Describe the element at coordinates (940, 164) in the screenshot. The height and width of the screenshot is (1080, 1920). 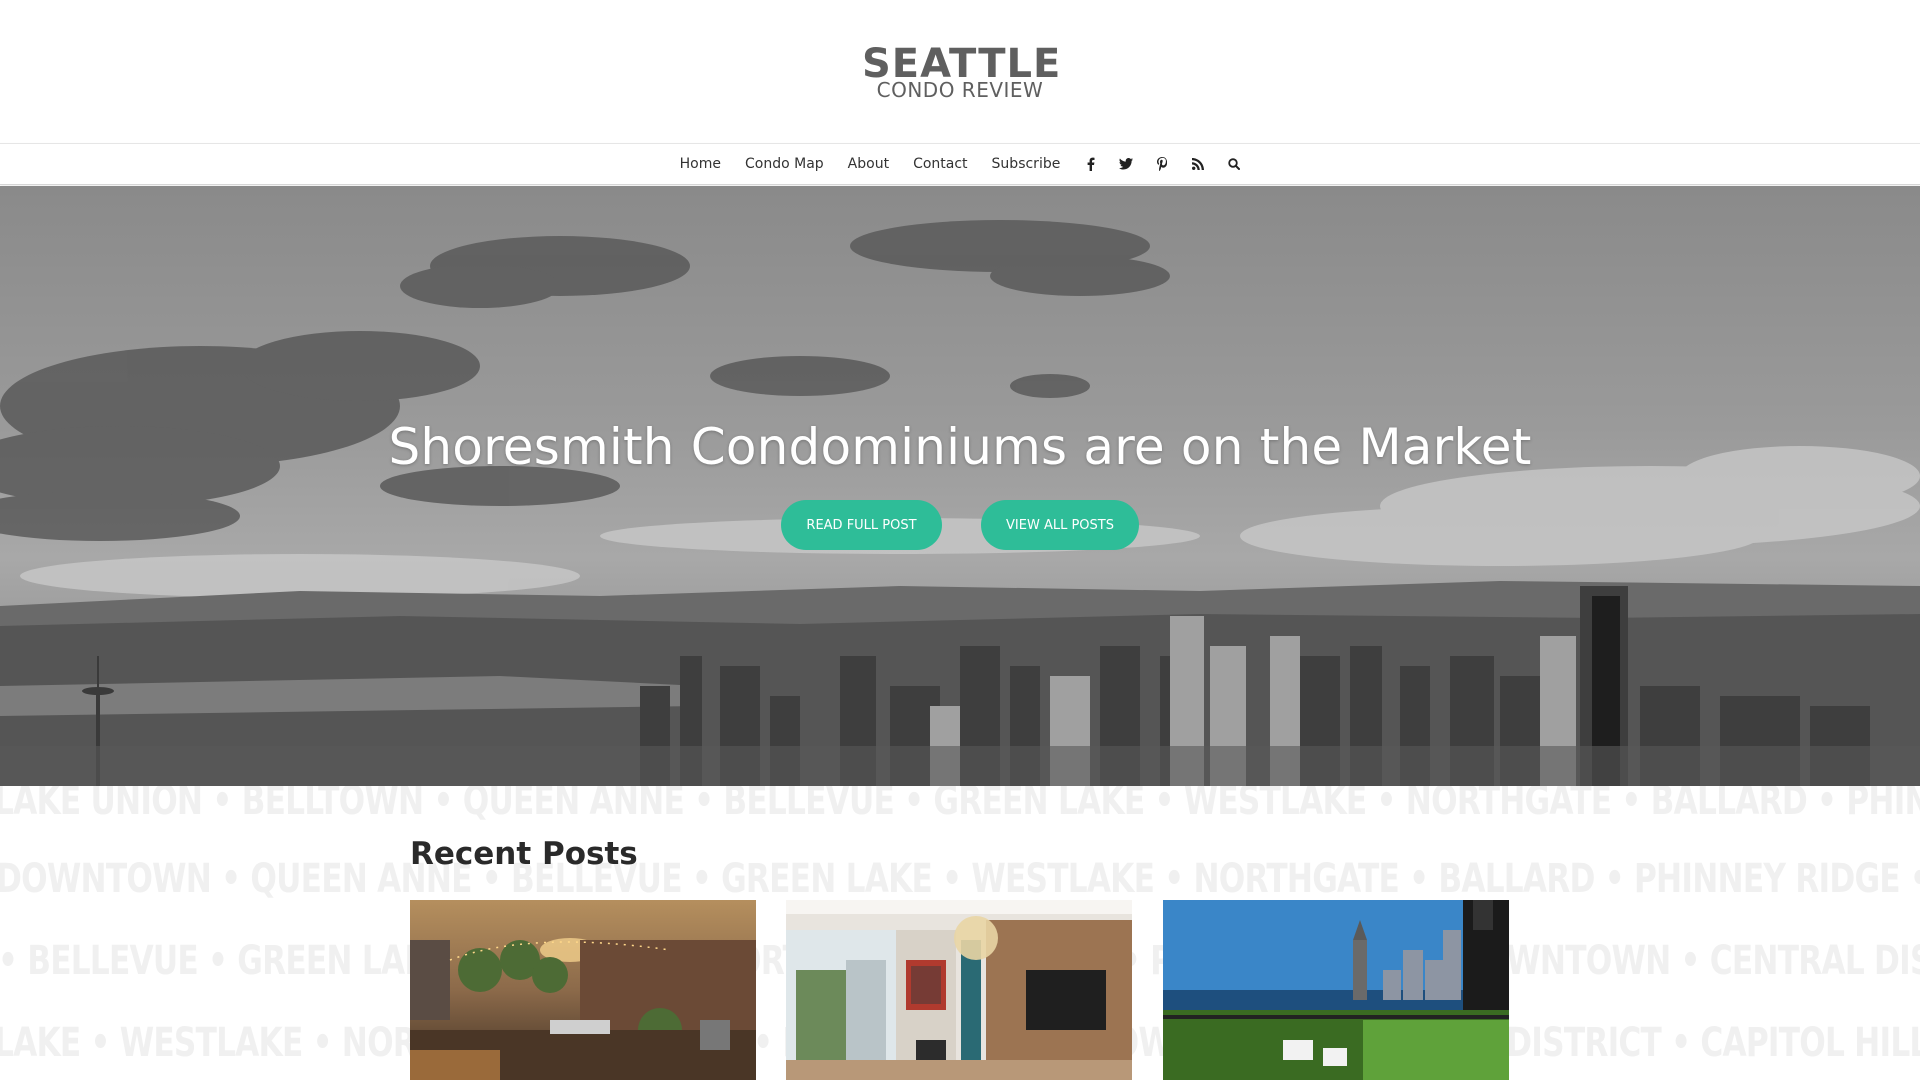
I see `nav-item-contact: Contact` at that location.